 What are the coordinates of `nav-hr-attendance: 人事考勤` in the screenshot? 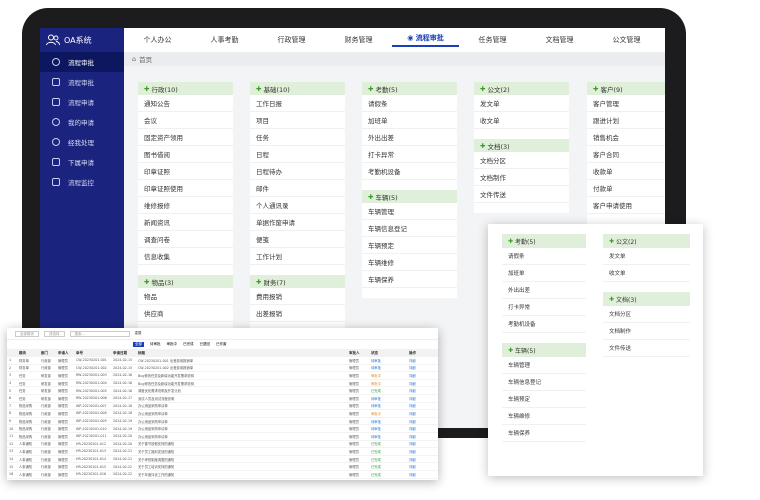 It's located at (224, 40).